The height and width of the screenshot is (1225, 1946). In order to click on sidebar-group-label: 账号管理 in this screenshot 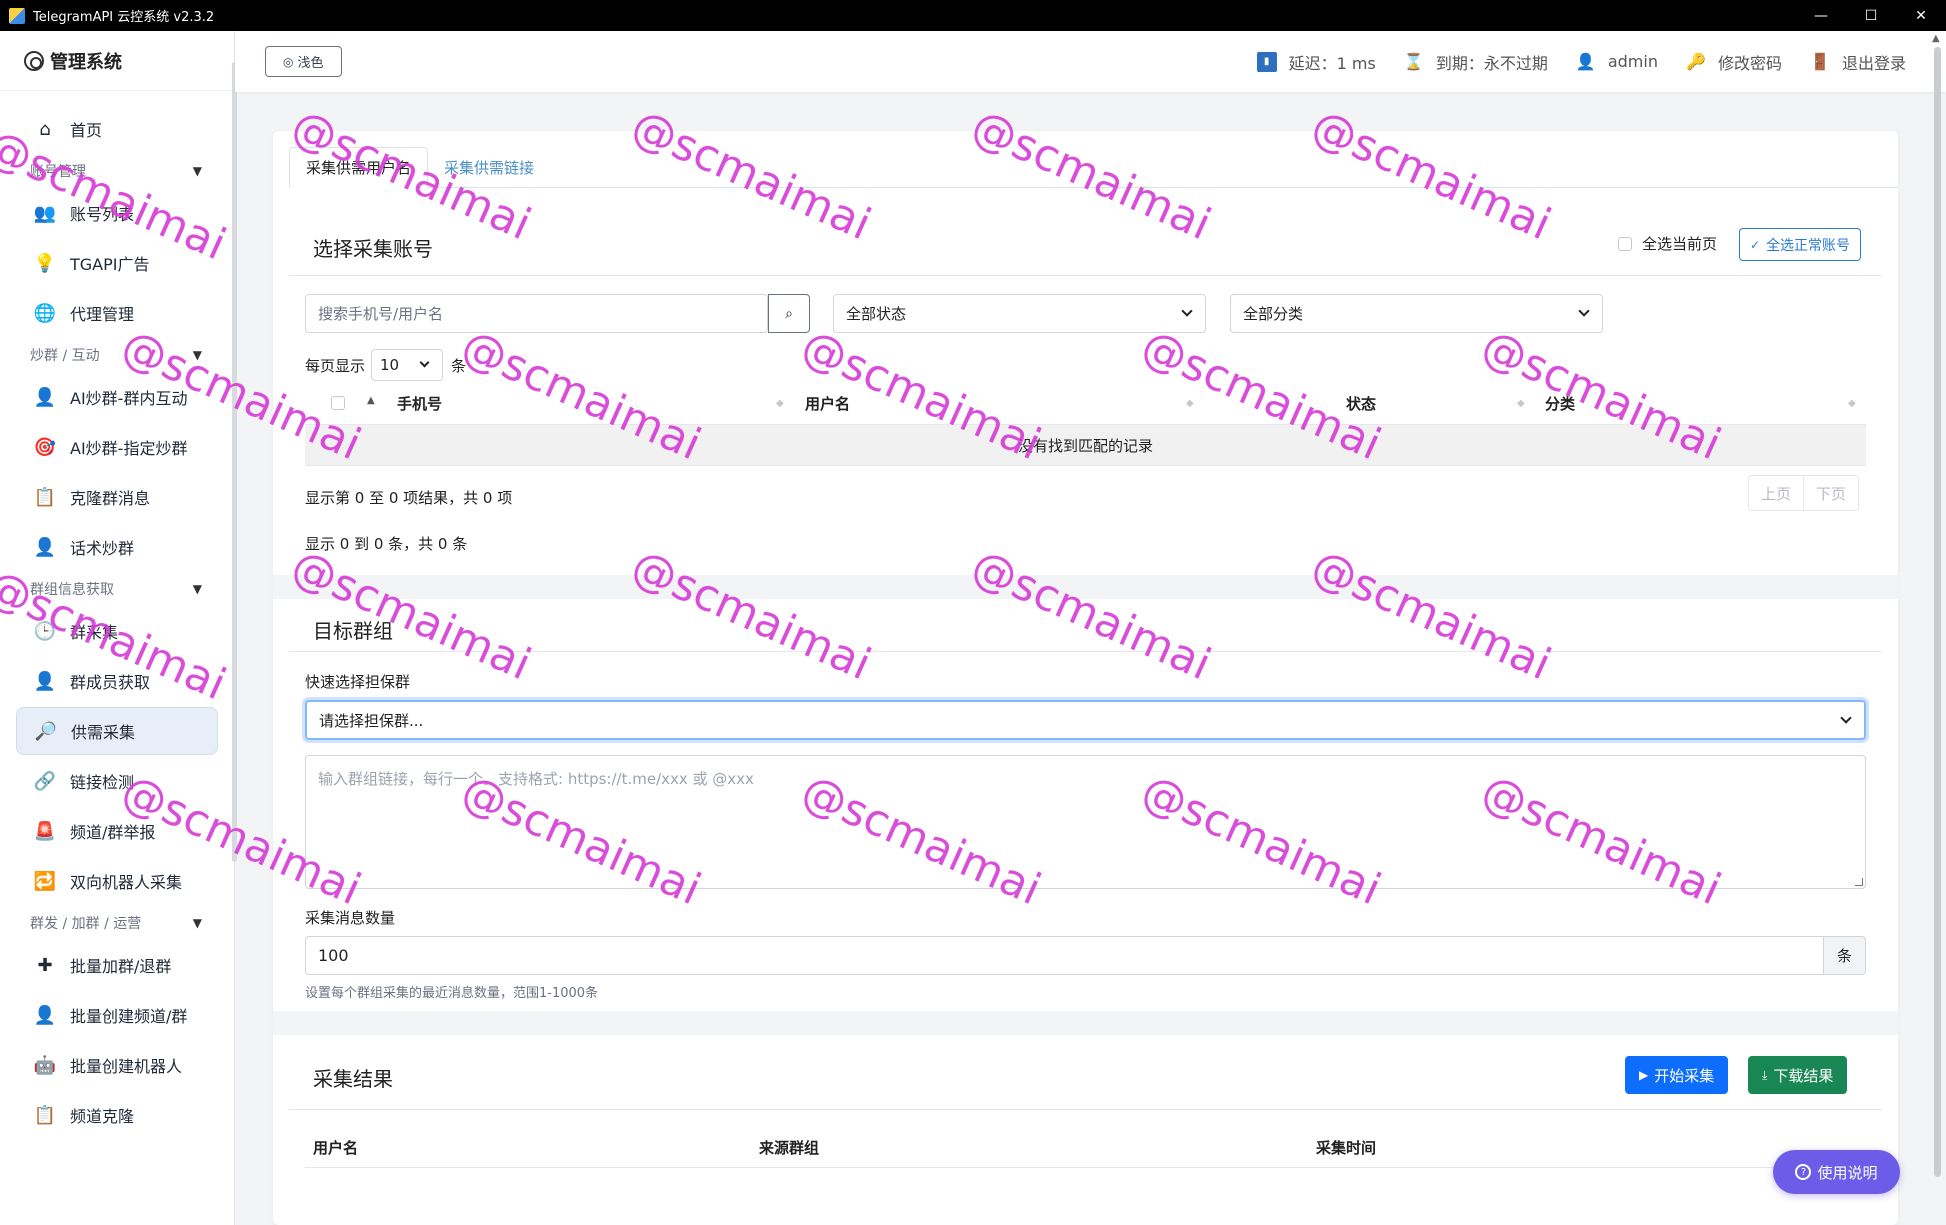, I will do `click(58, 172)`.